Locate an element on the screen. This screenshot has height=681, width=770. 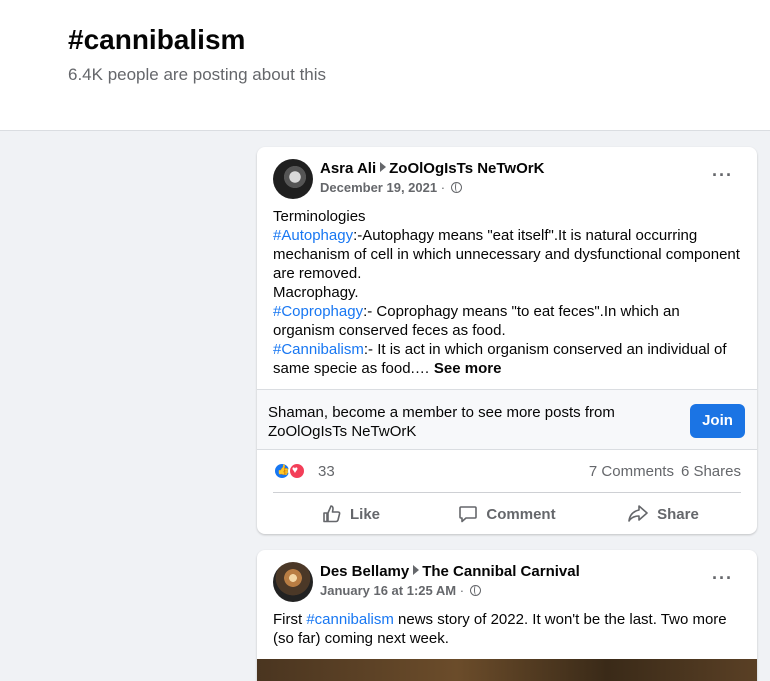
like-label: Like is located at coordinates (364, 514).